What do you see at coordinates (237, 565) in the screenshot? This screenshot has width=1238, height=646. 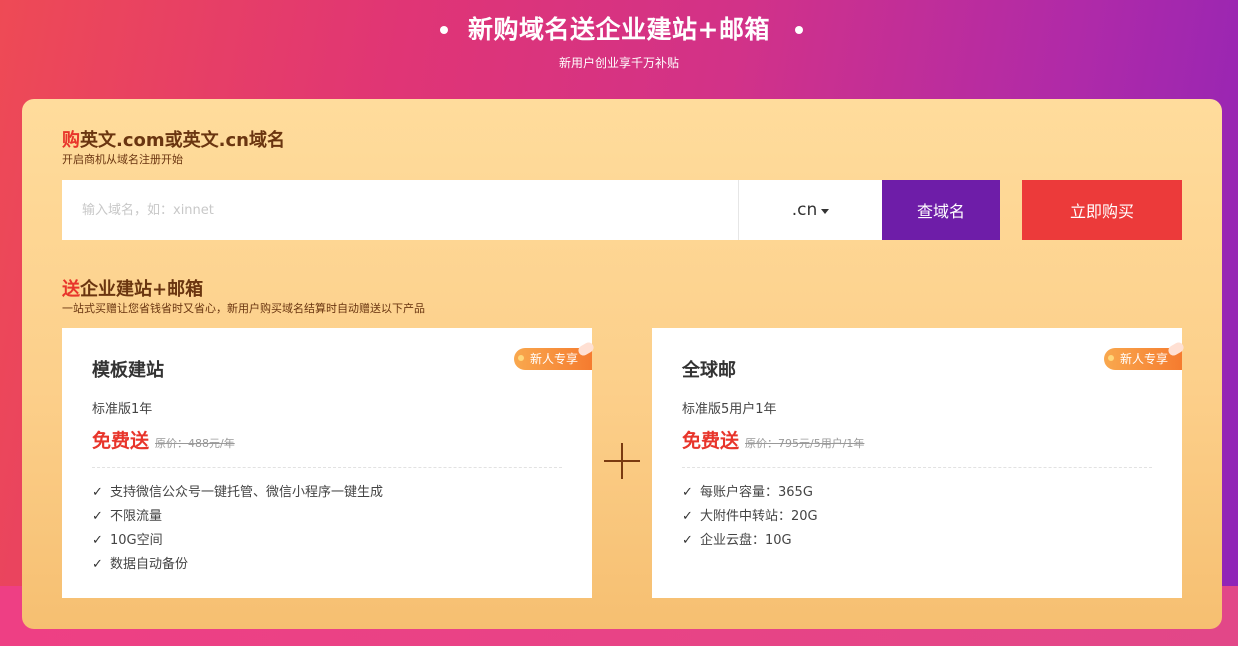 I see `feature-item: ✓ 数据自动备份` at bounding box center [237, 565].